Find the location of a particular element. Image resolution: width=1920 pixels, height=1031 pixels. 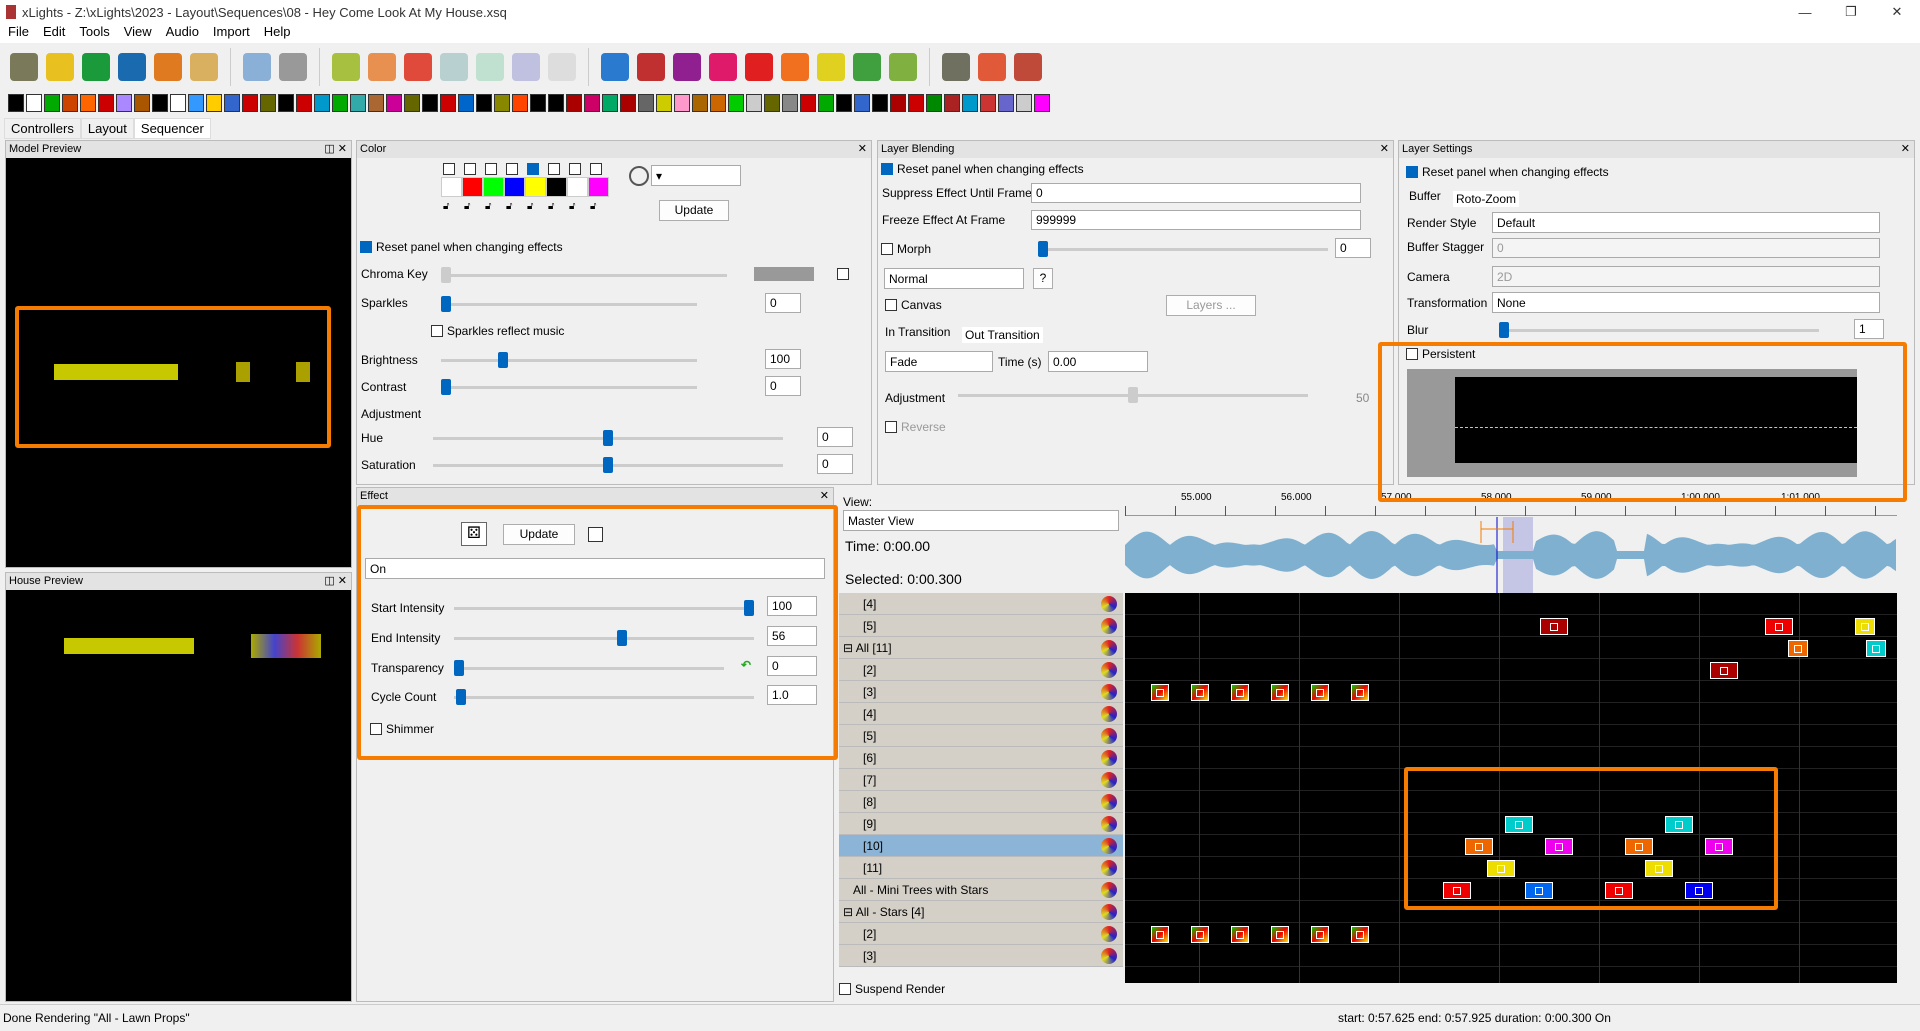

row-header: ⊟ All - Stars [4] is located at coordinates (981, 912).